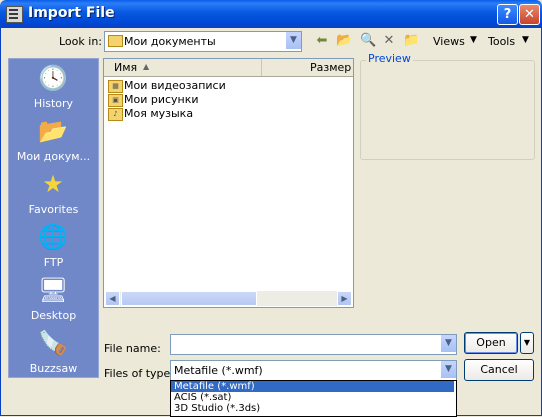 The image size is (542, 417). What do you see at coordinates (529, 14) in the screenshot?
I see `close-button: ✕` at bounding box center [529, 14].